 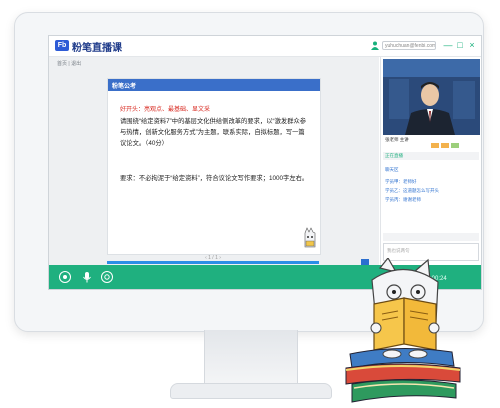 What do you see at coordinates (97, 48) in the screenshot?
I see `app-title: 粉笔直播课` at bounding box center [97, 48].